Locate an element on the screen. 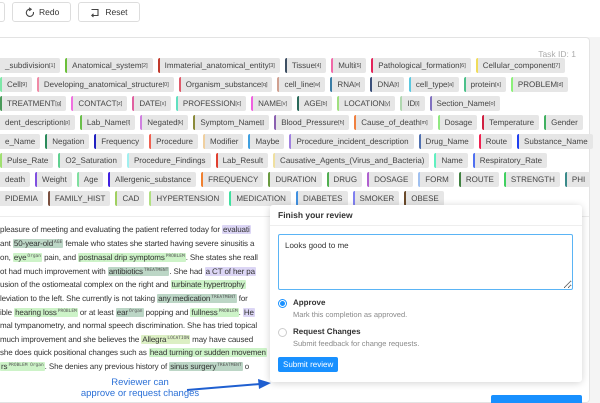 This screenshot has height=403, width=600. label-tag: Temperature is located at coordinates (511, 122).